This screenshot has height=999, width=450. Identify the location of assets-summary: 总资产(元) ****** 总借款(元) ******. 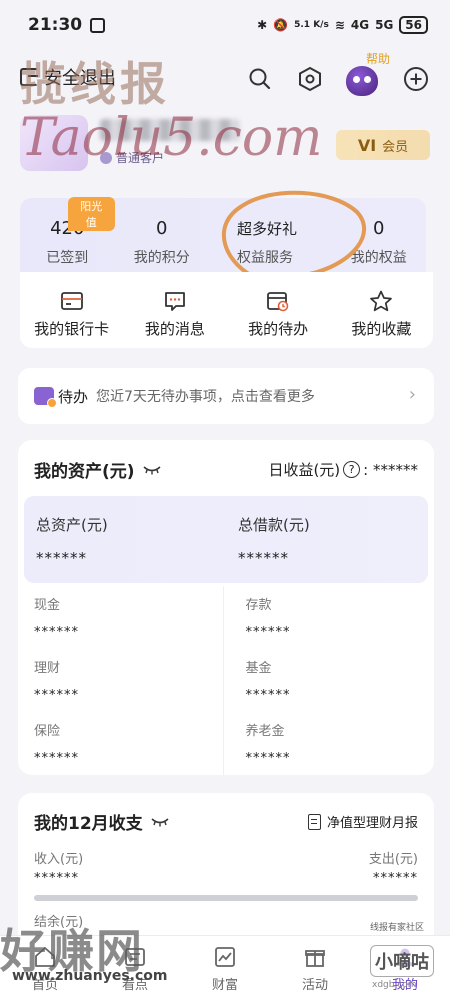
(226, 539).